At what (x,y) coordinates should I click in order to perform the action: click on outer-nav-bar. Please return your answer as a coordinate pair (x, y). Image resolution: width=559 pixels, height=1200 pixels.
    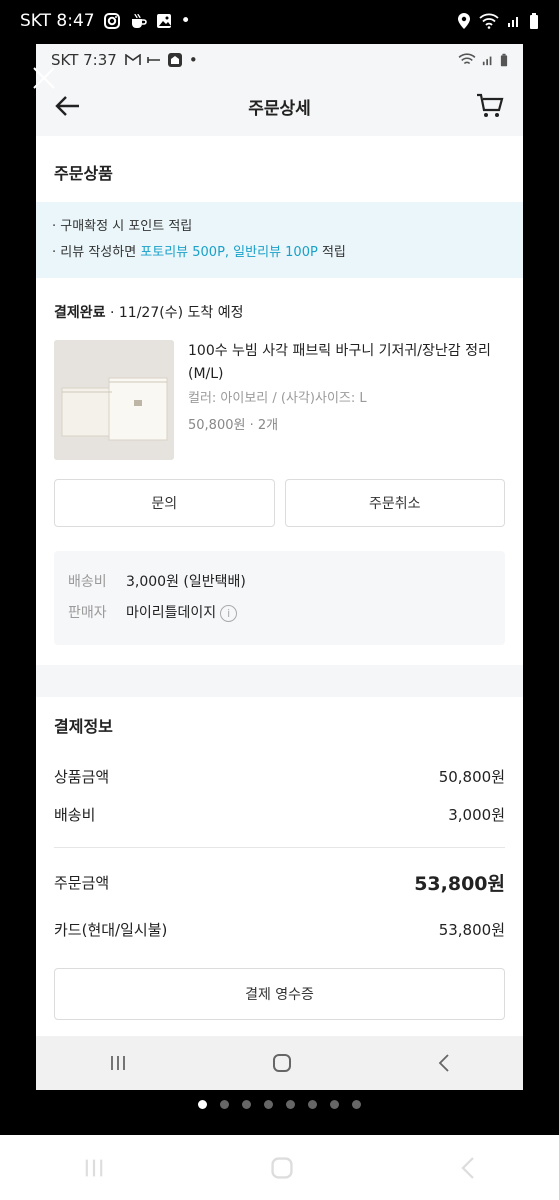
    Looking at the image, I should click on (279, 1167).